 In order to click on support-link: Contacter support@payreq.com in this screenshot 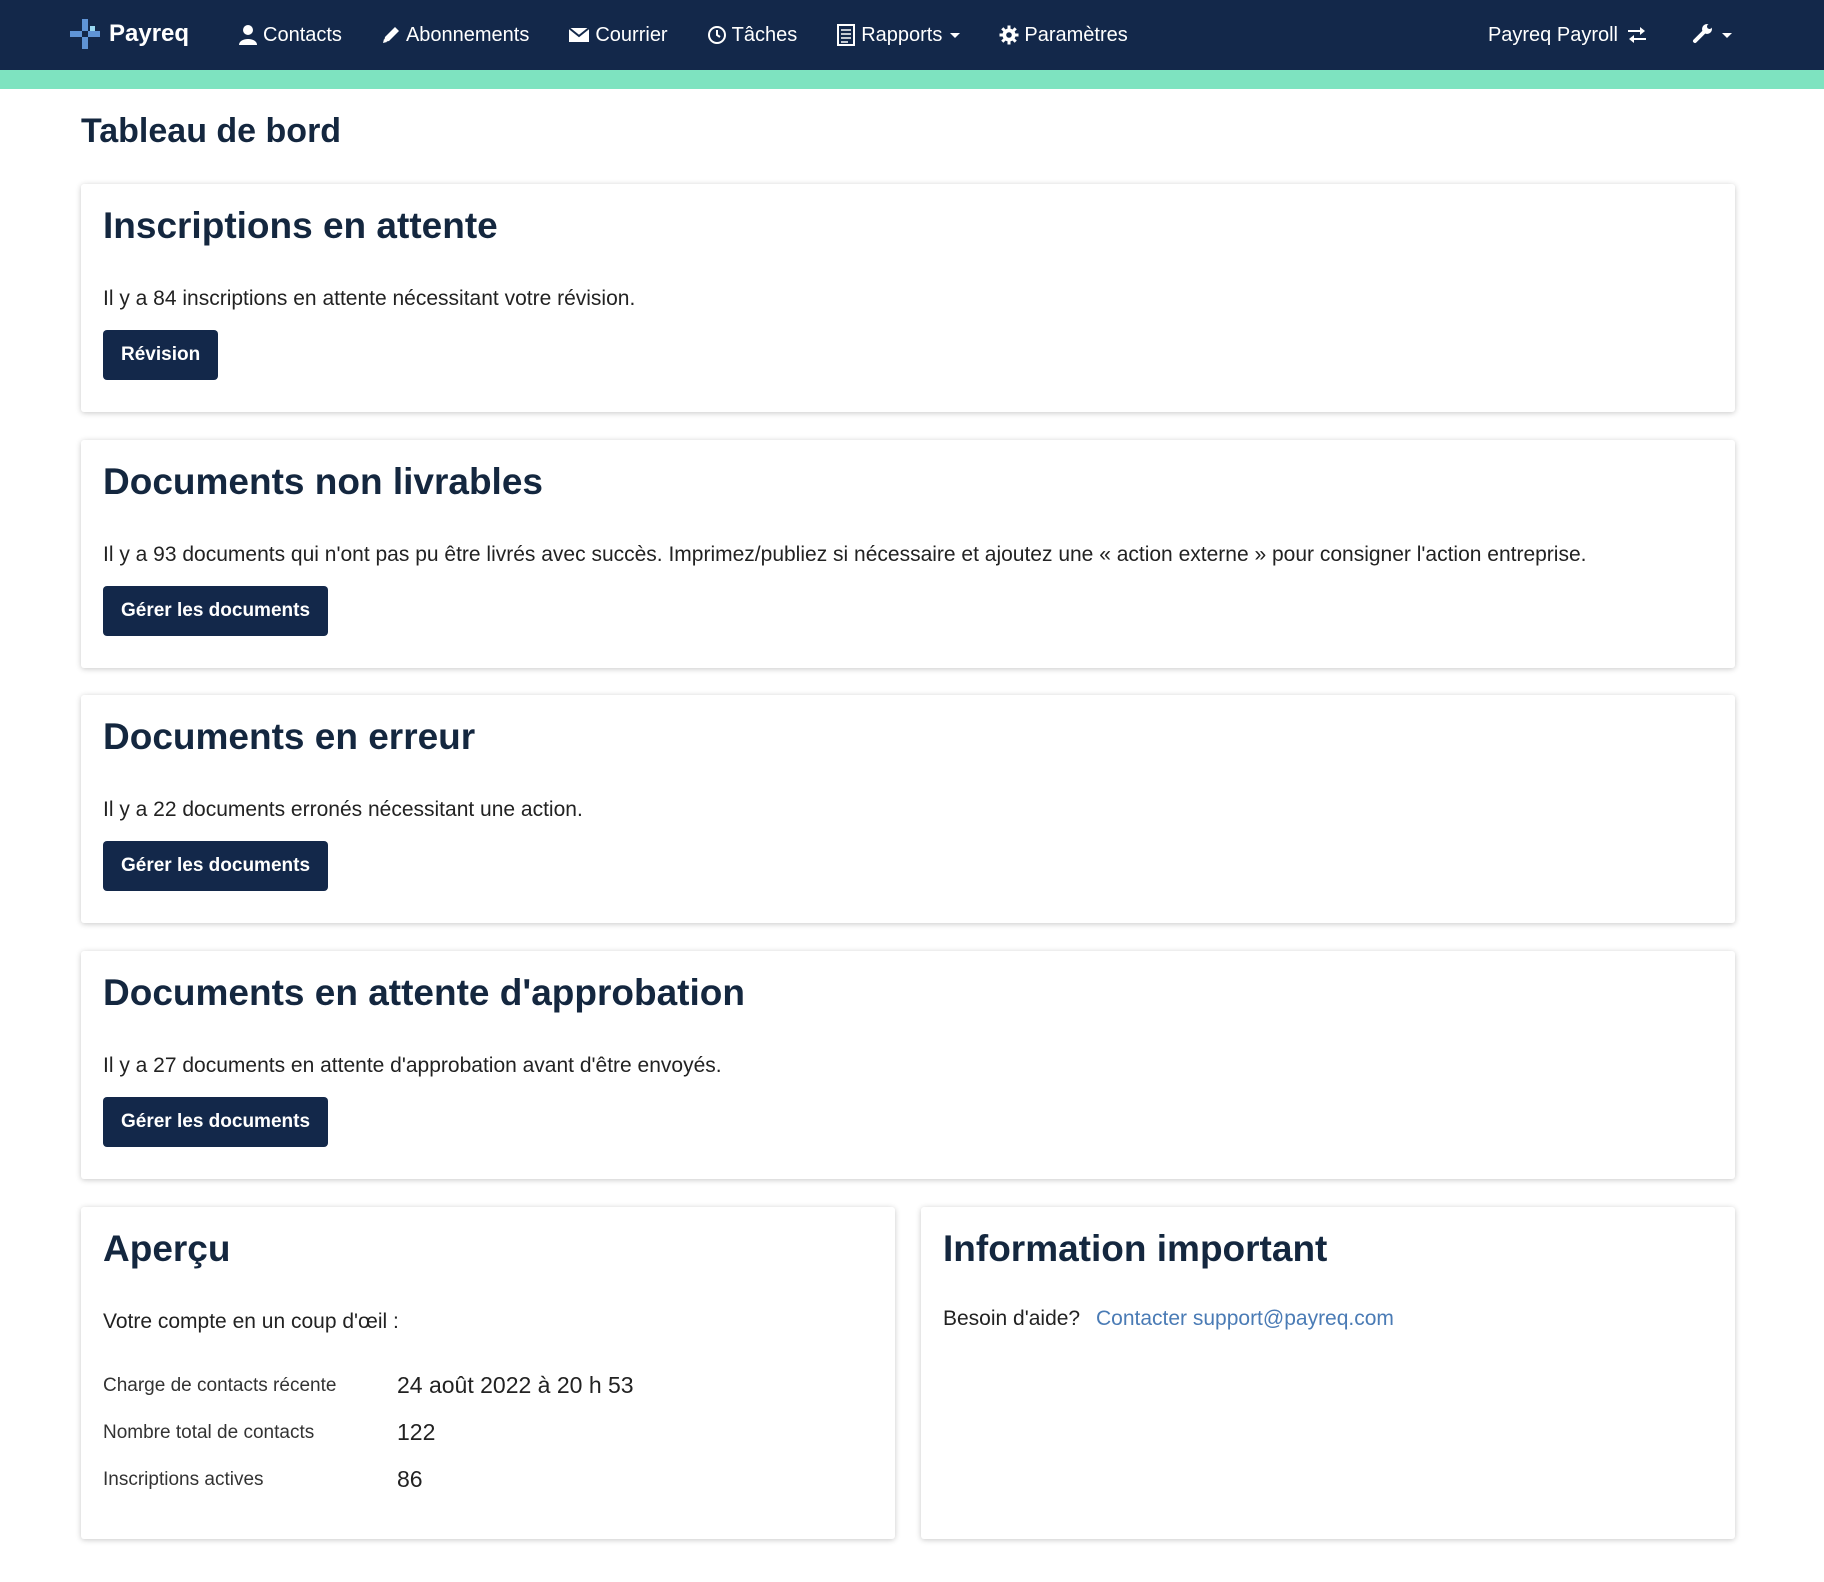, I will do `click(1245, 1318)`.